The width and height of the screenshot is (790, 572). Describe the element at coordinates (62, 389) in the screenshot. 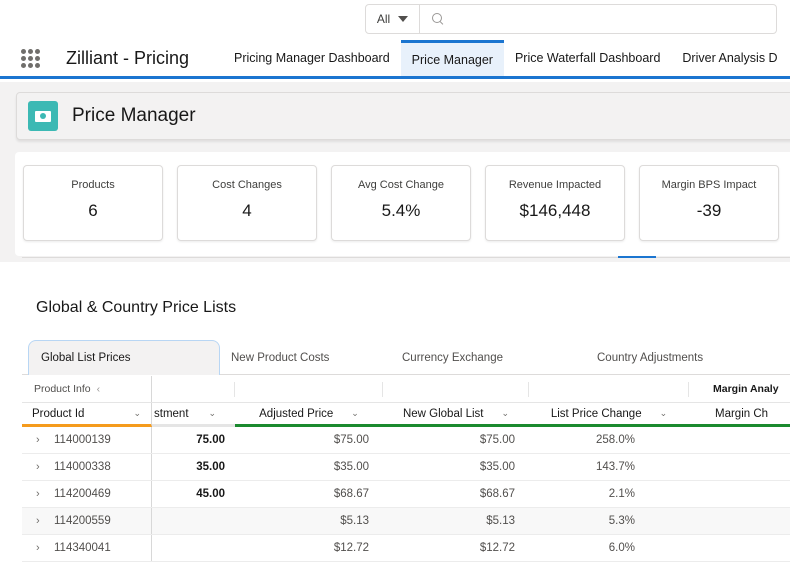

I see `column-group-label: Product Info` at that location.